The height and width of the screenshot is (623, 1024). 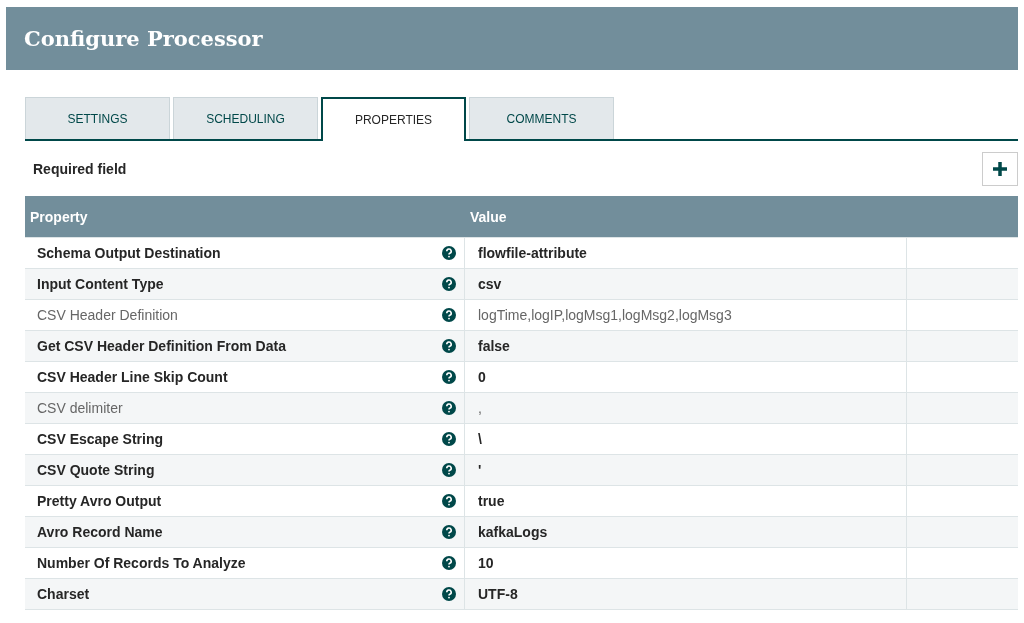 I want to click on property-value: 0, so click(x=482, y=377).